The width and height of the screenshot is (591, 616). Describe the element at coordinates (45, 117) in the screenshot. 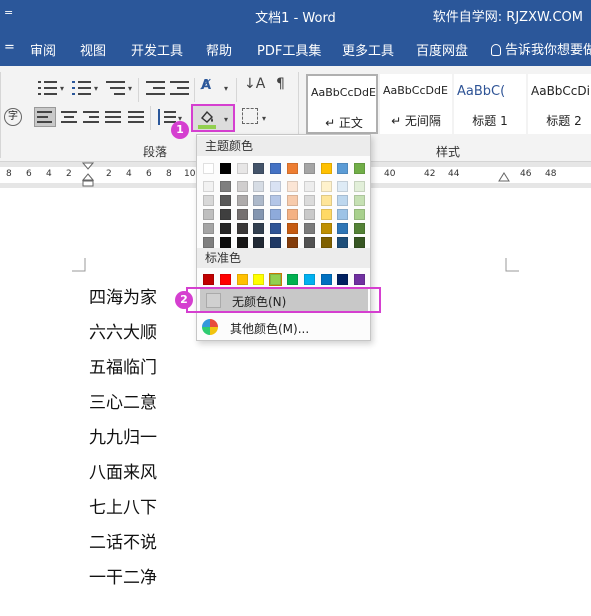

I see `align-left-icon` at that location.